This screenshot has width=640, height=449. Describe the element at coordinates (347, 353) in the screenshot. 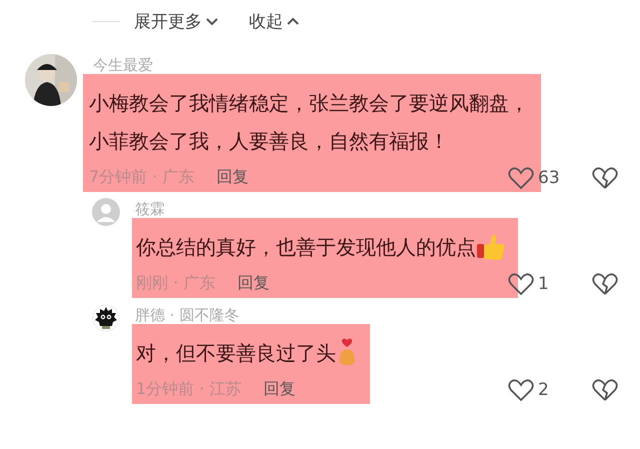

I see `heart-hands-icon` at that location.